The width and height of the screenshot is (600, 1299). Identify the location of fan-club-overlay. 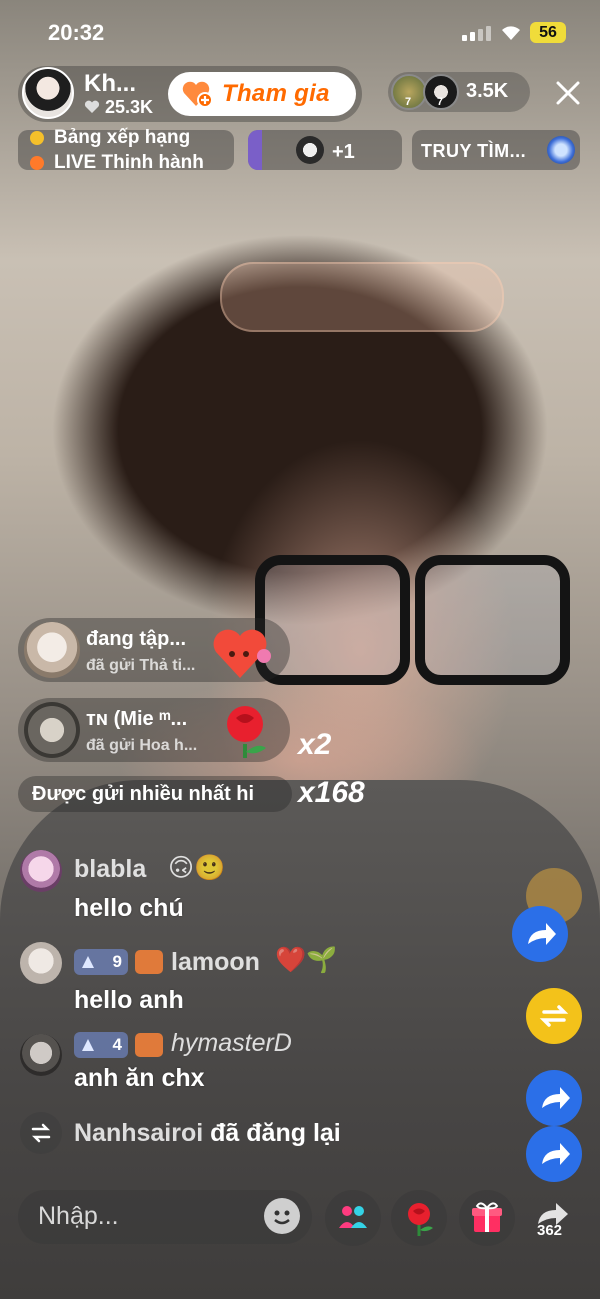
(362, 297).